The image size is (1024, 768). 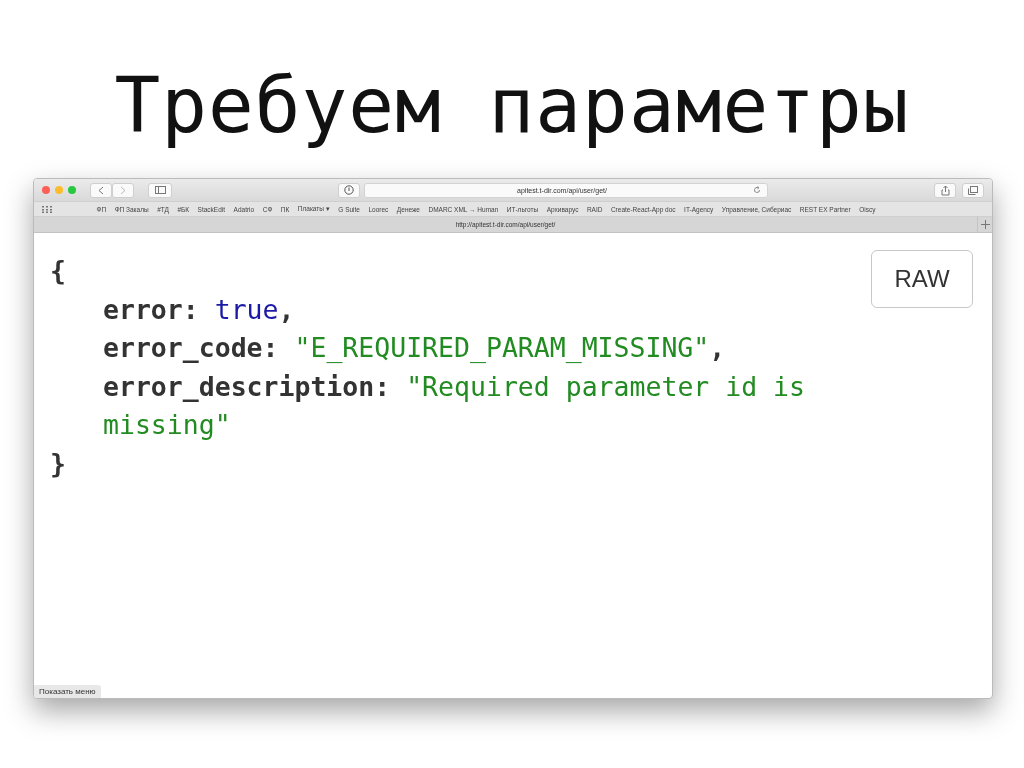 I want to click on tabs-icon, so click(x=973, y=190).